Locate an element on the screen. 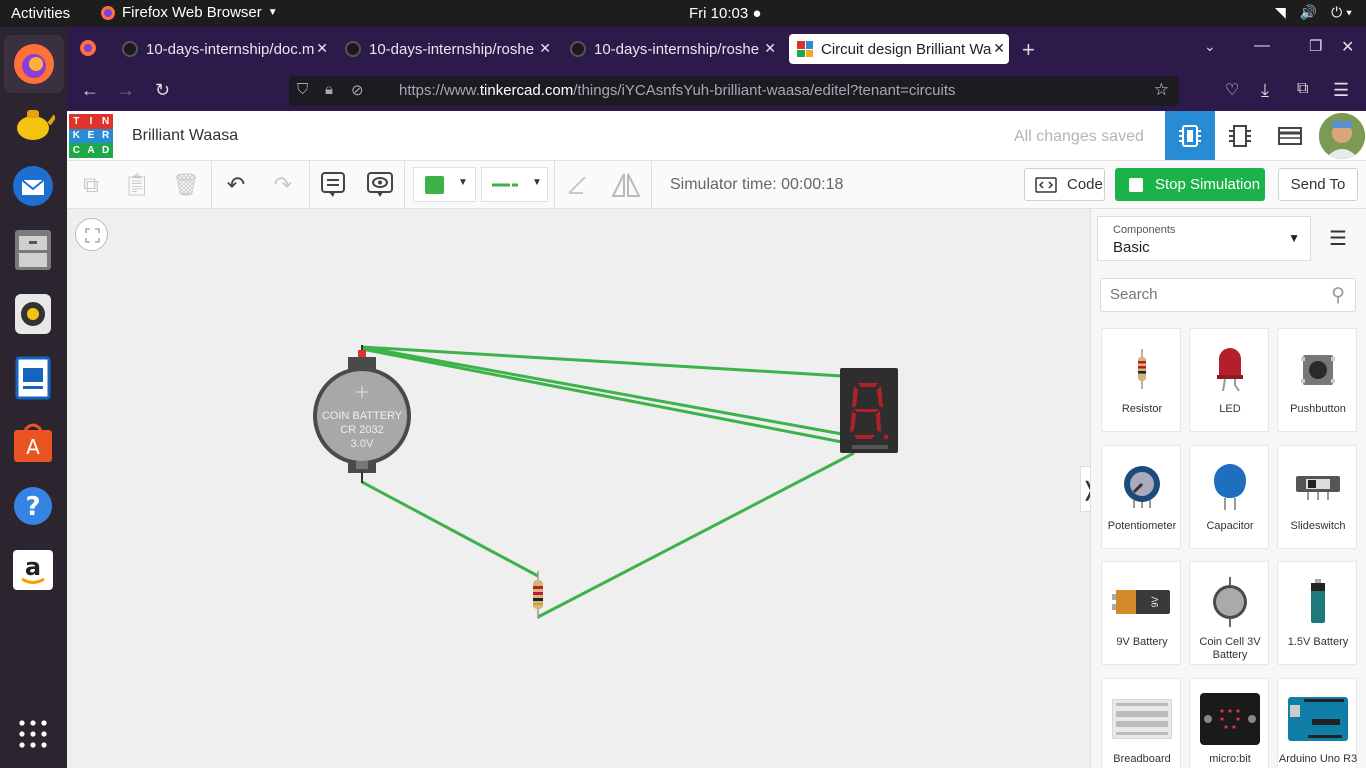  dock-thunderbird is located at coordinates (33, 186).